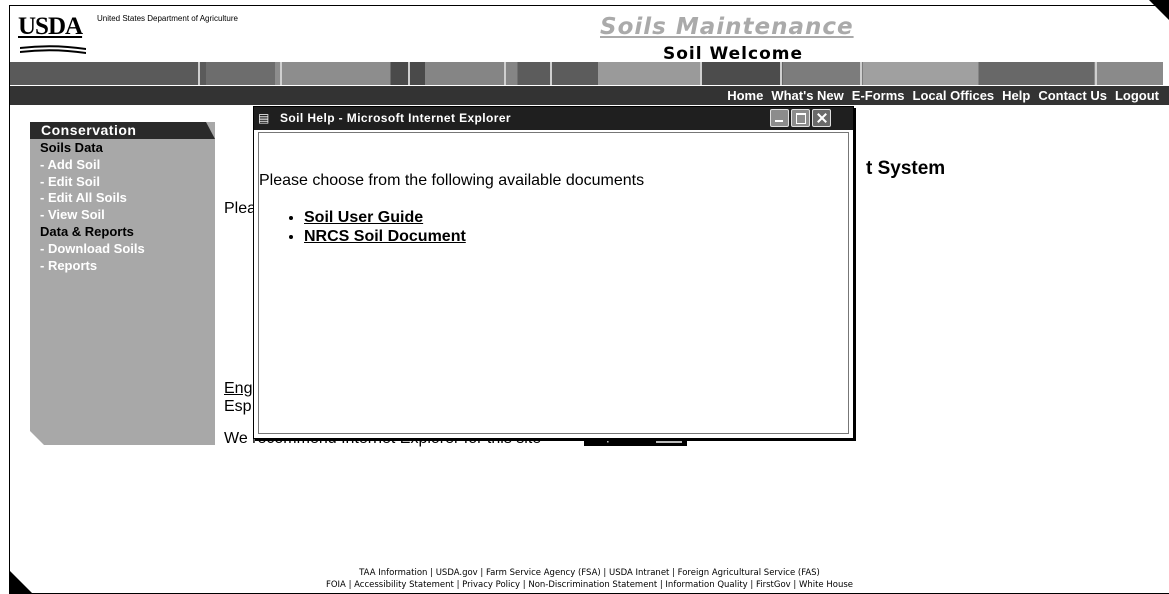 Image resolution: width=1169 pixels, height=594 pixels. I want to click on usda-logo: USDA, so click(55, 35).